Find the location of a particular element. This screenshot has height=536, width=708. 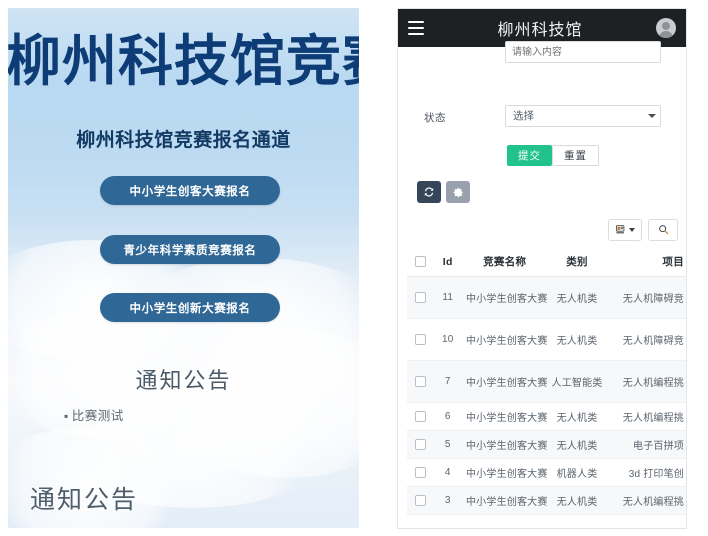

search-button is located at coordinates (663, 230).